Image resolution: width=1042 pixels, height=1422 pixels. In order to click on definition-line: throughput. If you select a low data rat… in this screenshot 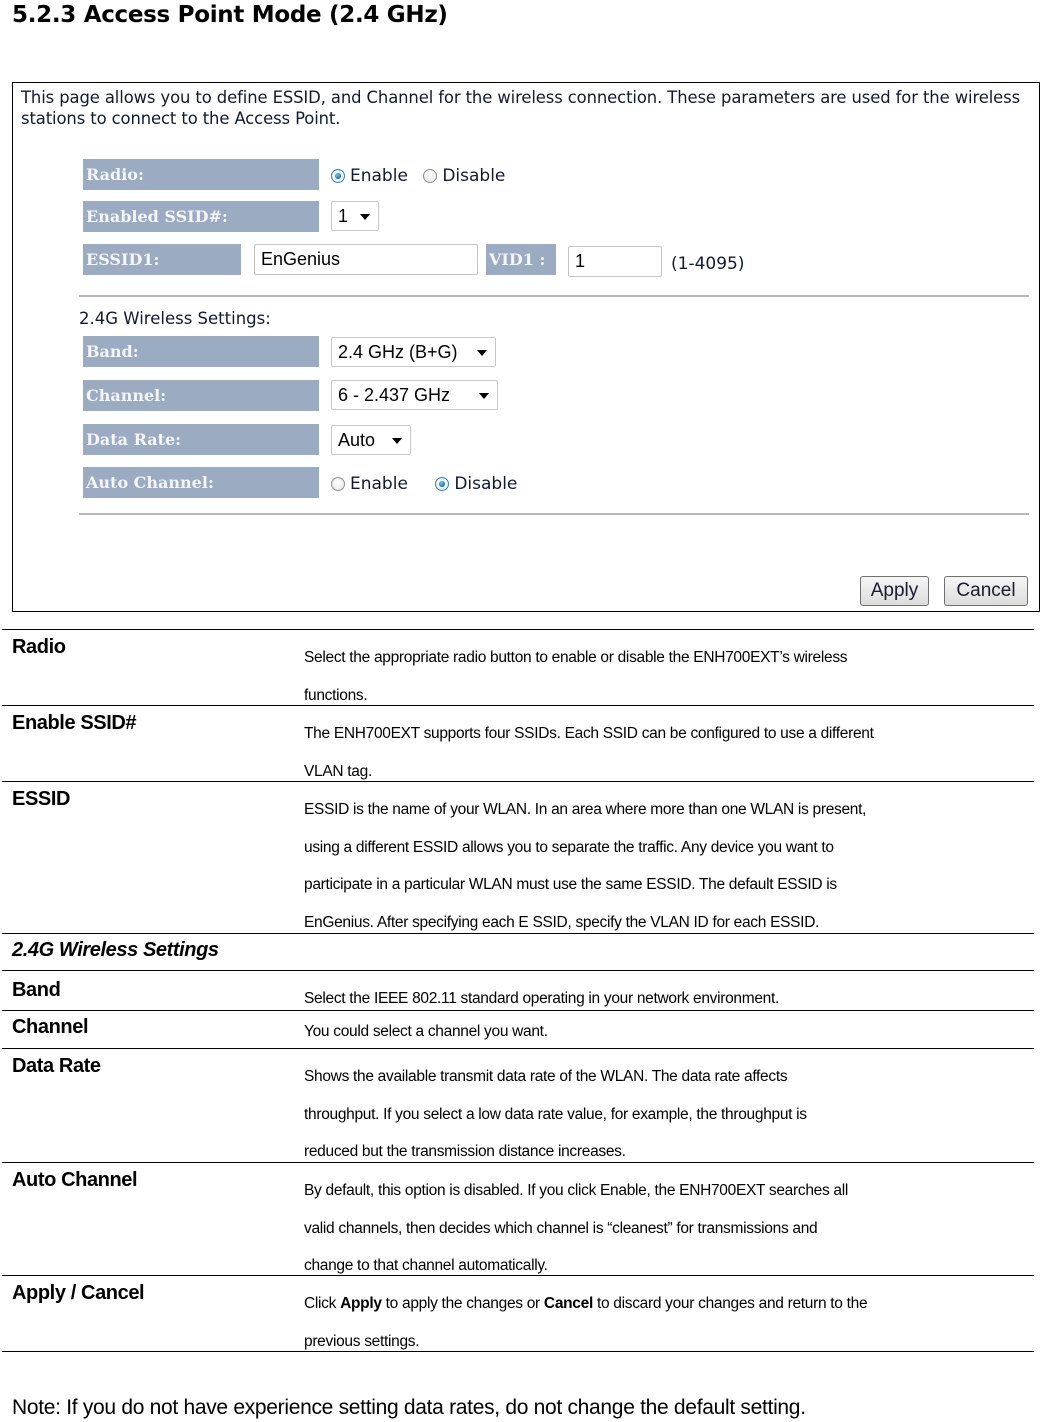, I will do `click(555, 1114)`.